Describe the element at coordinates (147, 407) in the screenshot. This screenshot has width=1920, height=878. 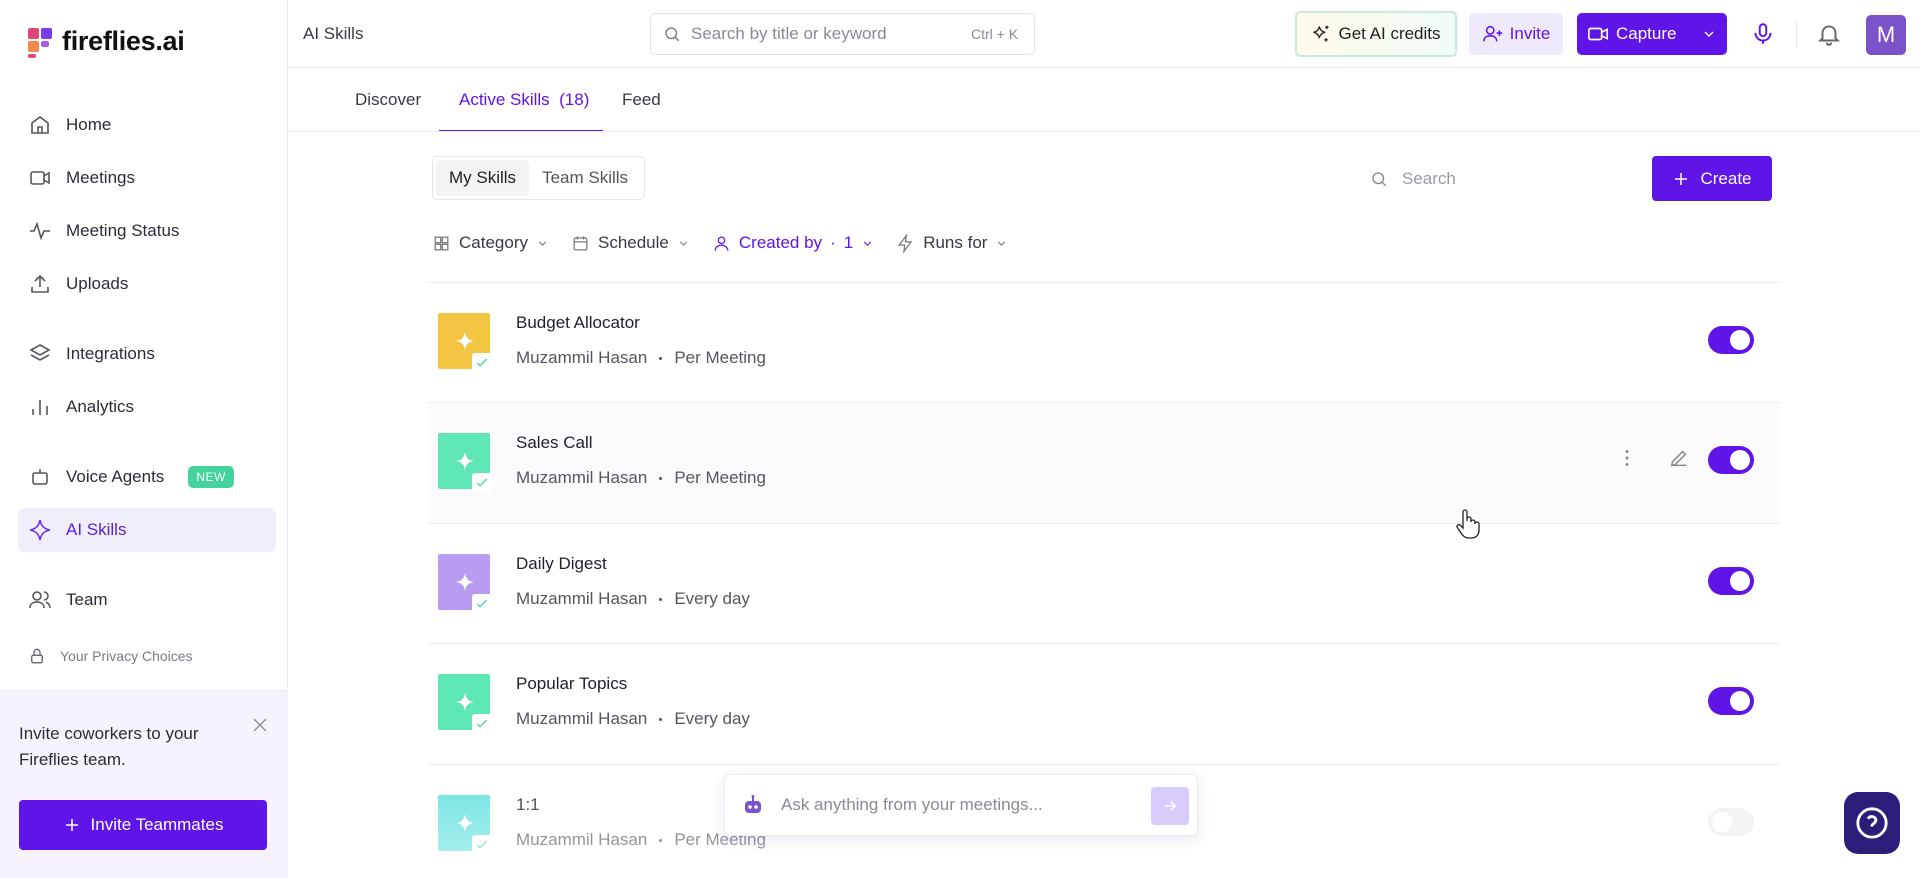
I see `sidebar-item-analytics: Analytics` at that location.